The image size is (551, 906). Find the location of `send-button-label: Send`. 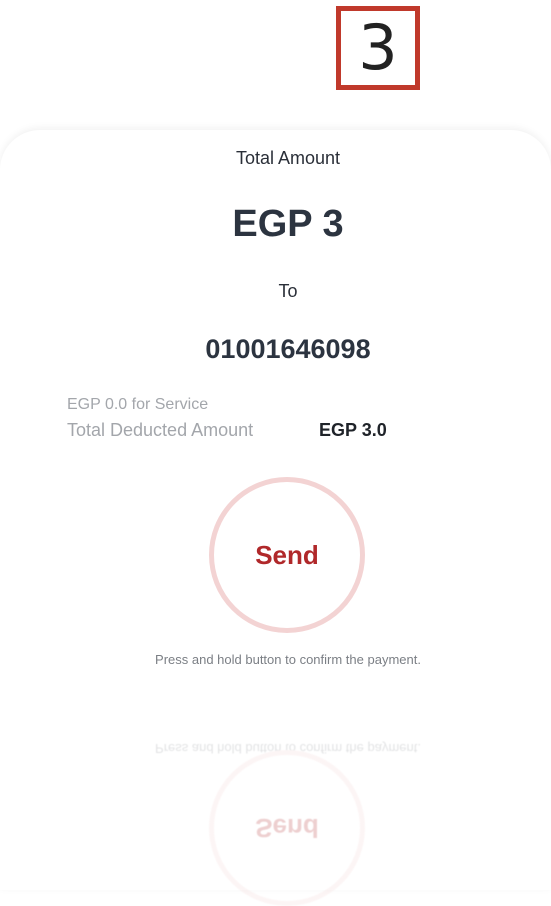

send-button-label: Send is located at coordinates (287, 554).